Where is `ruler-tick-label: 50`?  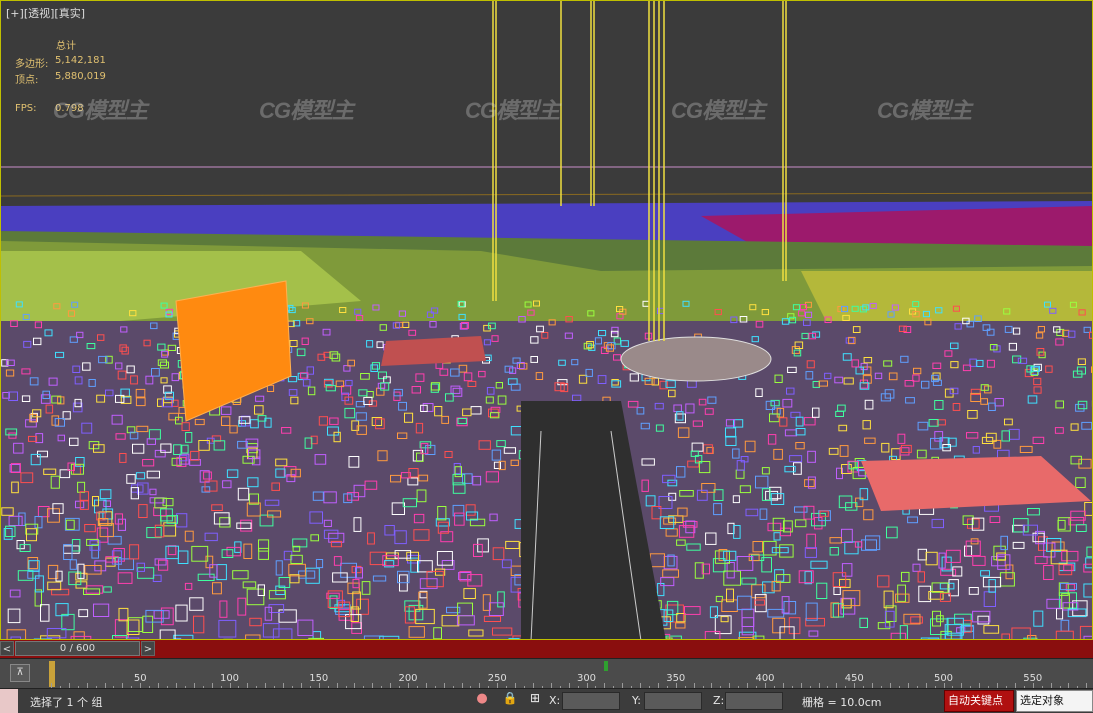 ruler-tick-label: 50 is located at coordinates (140, 678).